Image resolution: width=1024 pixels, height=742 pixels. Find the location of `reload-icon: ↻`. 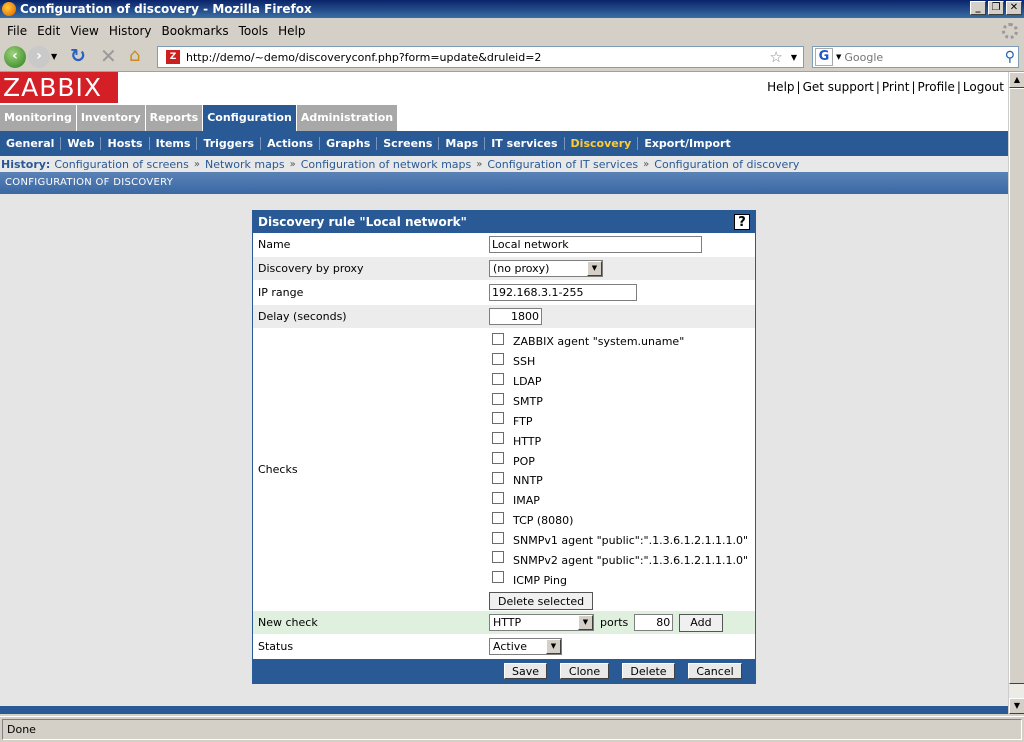

reload-icon: ↻ is located at coordinates (80, 56).